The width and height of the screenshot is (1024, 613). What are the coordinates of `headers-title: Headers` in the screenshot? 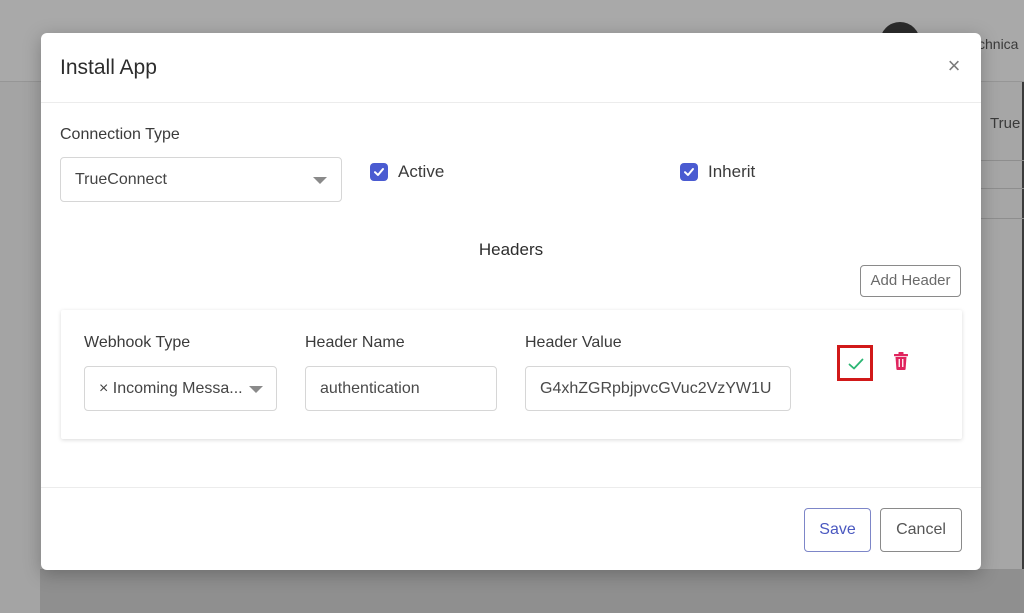 It's located at (511, 249).